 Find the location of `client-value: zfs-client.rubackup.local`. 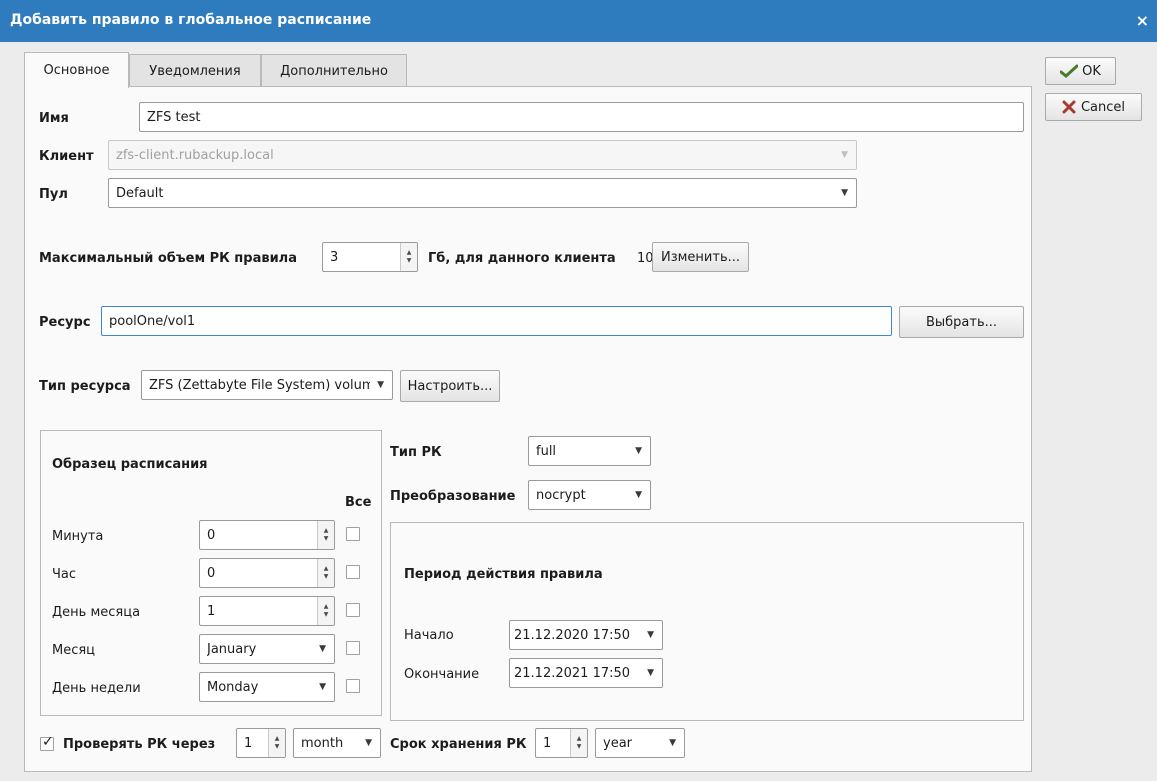

client-value: zfs-client.rubackup.local is located at coordinates (195, 155).